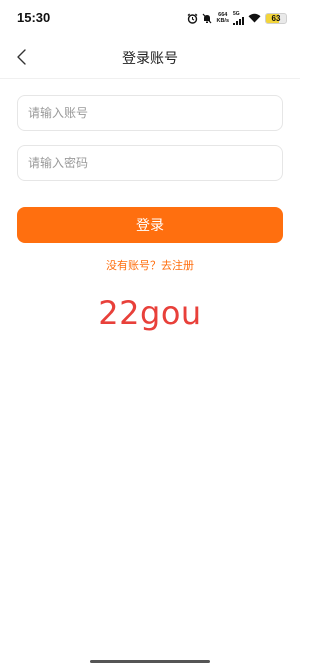 The image size is (320, 667). Describe the element at coordinates (150, 18) in the screenshot. I see `status-bar: 15:30 664 KB/s 5G 63` at that location.